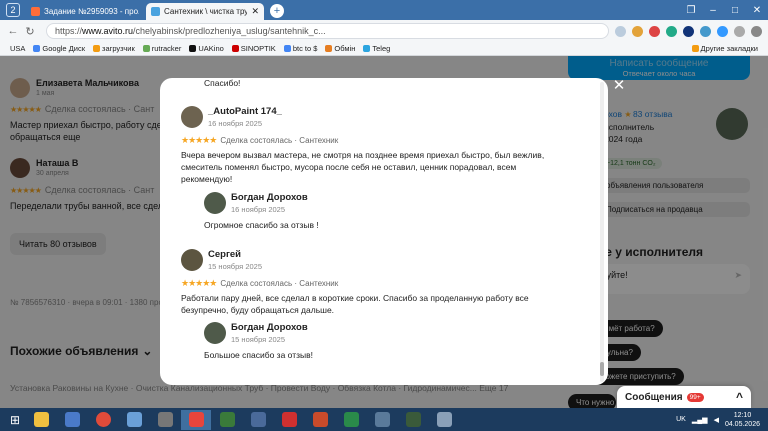  What do you see at coordinates (59, 48) in the screenshot?
I see `bookmark-item: Google Диск` at bounding box center [59, 48].